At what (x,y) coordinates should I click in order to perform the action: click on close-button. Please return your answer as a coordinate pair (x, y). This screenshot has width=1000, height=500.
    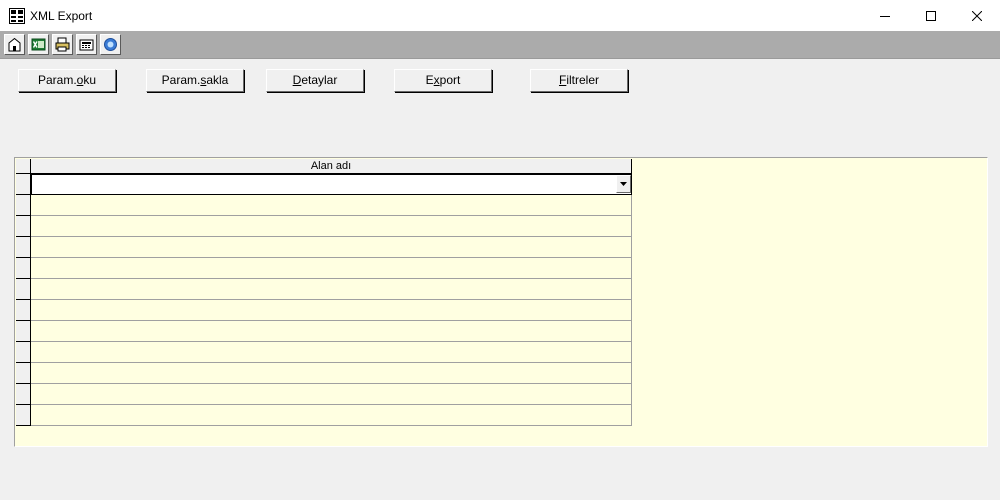
    Looking at the image, I should click on (977, 15).